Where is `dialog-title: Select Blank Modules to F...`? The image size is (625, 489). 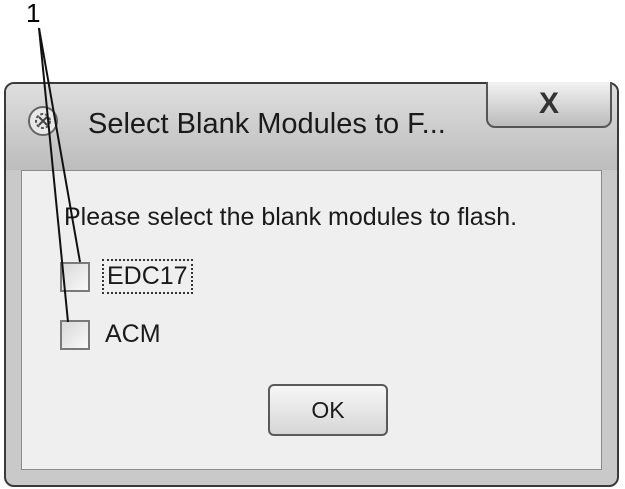 dialog-title: Select Blank Modules to F... is located at coordinates (267, 124).